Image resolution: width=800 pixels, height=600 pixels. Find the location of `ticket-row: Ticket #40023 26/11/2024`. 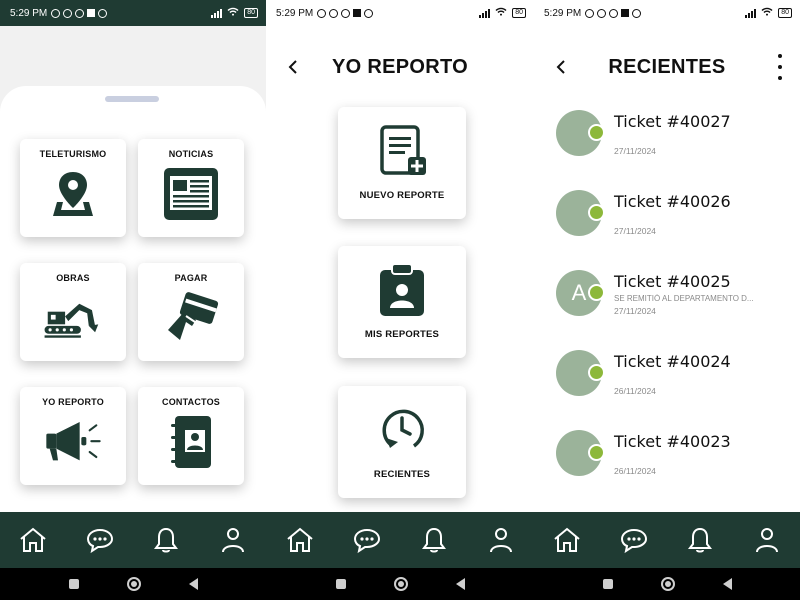

ticket-row: Ticket #40023 26/11/2024 is located at coordinates (668, 465).